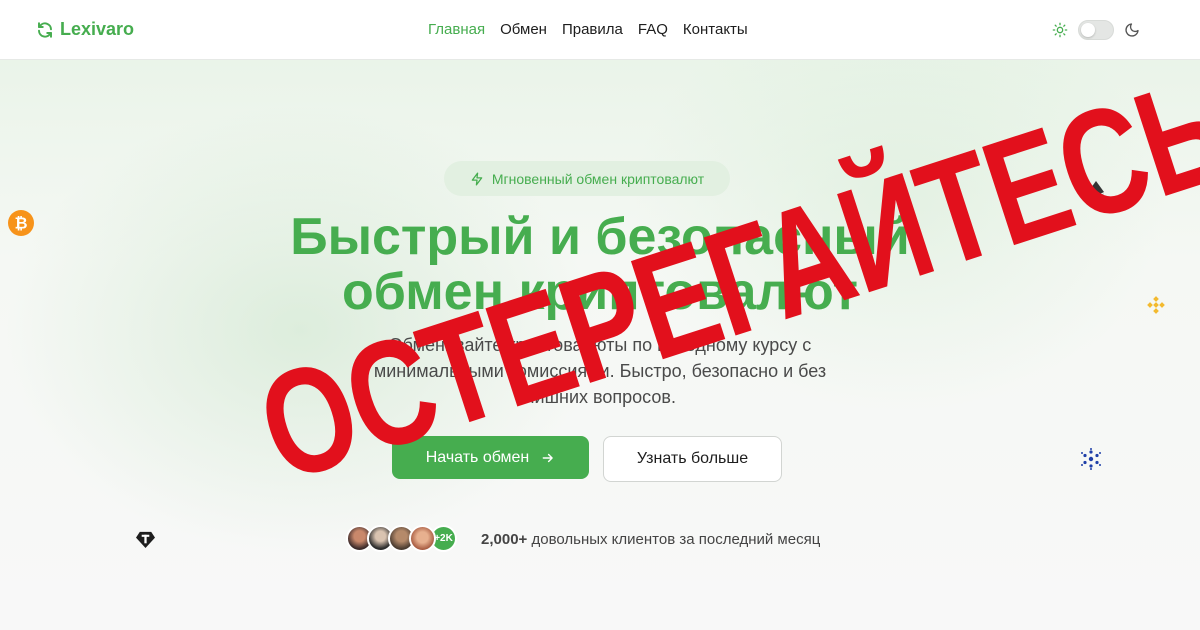 This screenshot has width=1200, height=630. Describe the element at coordinates (1091, 459) in the screenshot. I see `cardano-icon` at that location.